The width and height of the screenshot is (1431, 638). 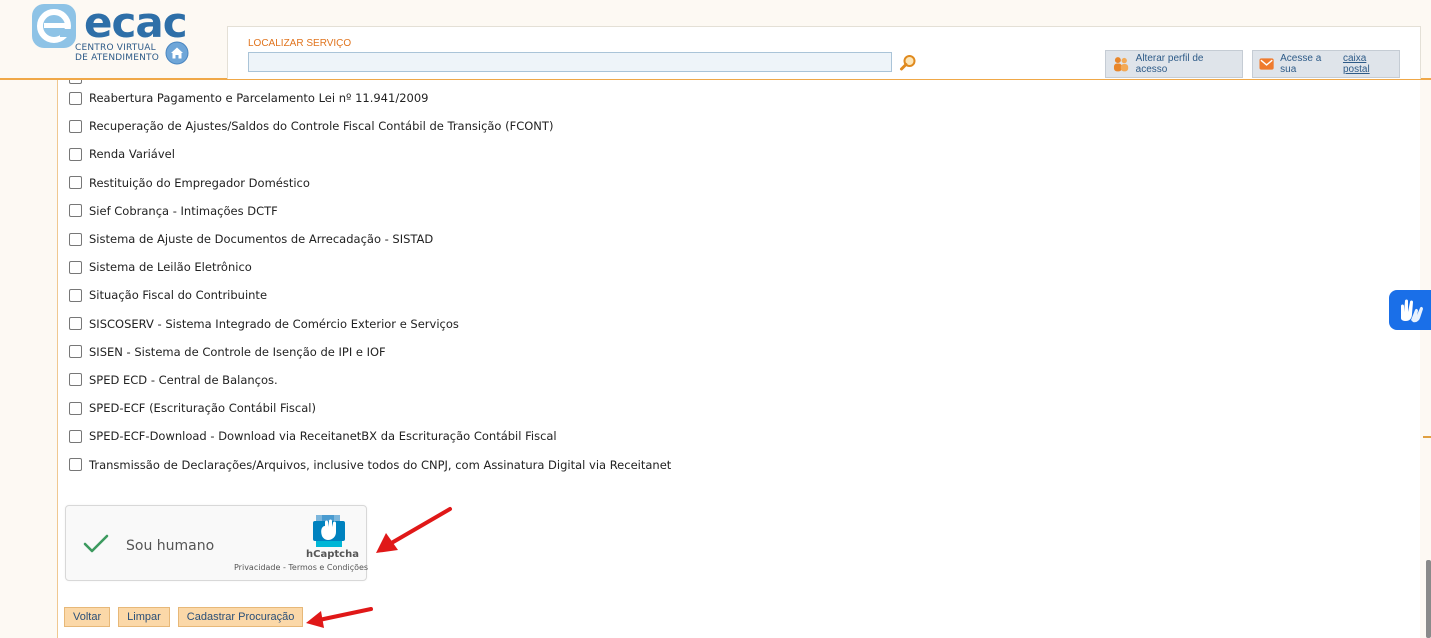 I want to click on ecac-logo-e-icon, so click(x=54, y=26).